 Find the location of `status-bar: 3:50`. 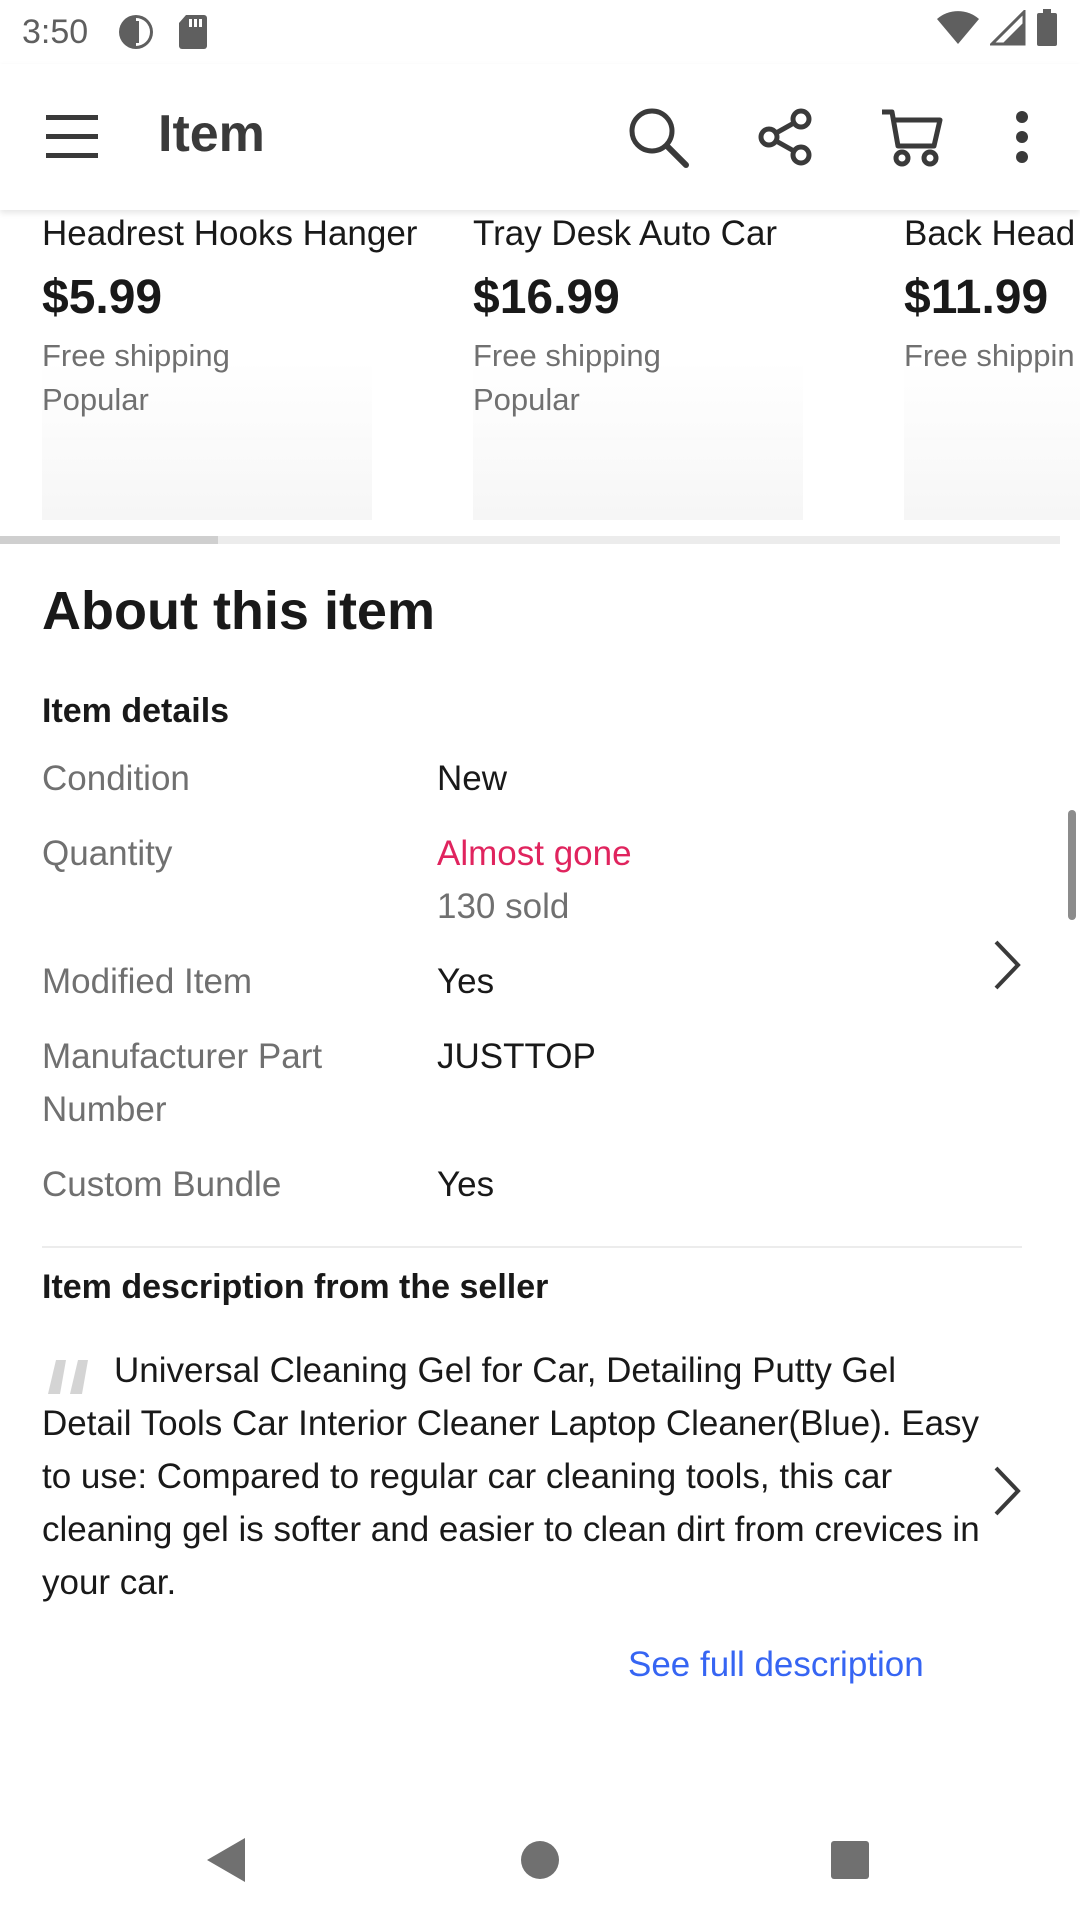

status-bar: 3:50 is located at coordinates (540, 32).